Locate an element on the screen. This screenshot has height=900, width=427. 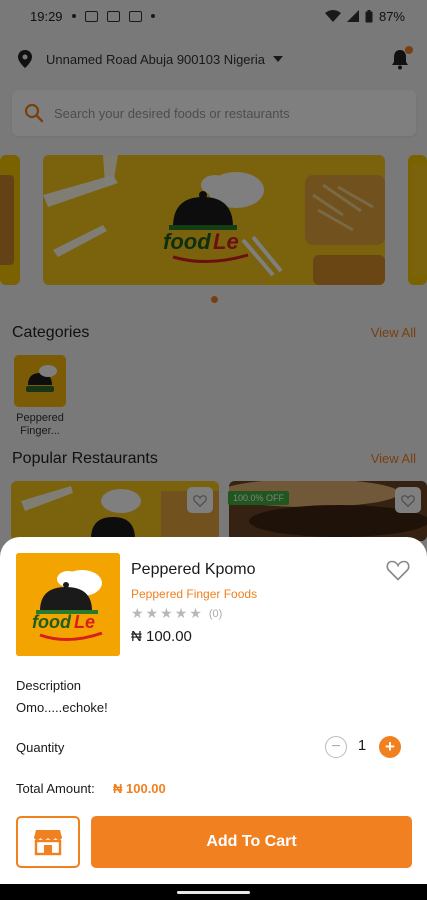
total-amount-value: ₦ 100.00 is located at coordinates (139, 788).